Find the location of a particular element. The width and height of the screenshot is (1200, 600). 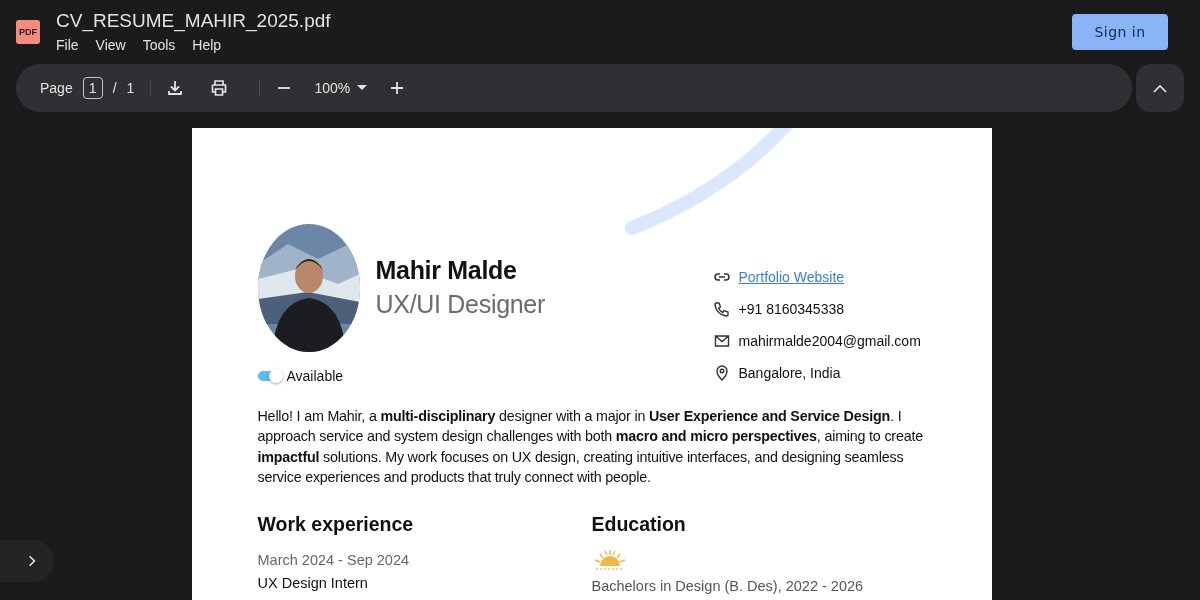

sign-in-button: Sign in is located at coordinates (1120, 32).